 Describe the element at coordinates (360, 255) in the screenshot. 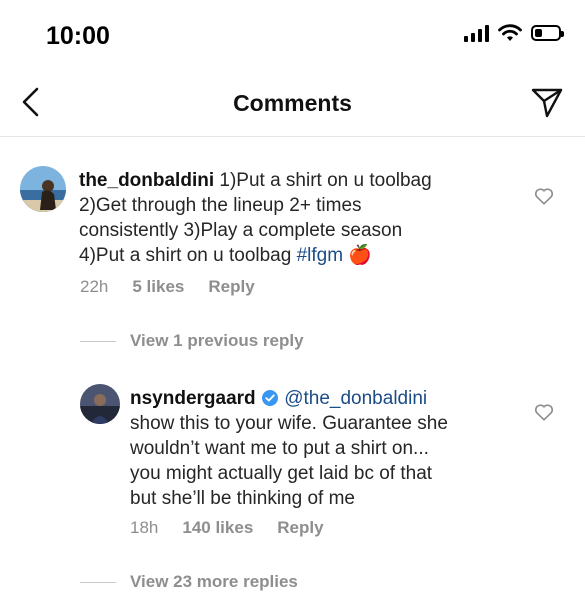

I see `apple-emoji: 🍎` at that location.